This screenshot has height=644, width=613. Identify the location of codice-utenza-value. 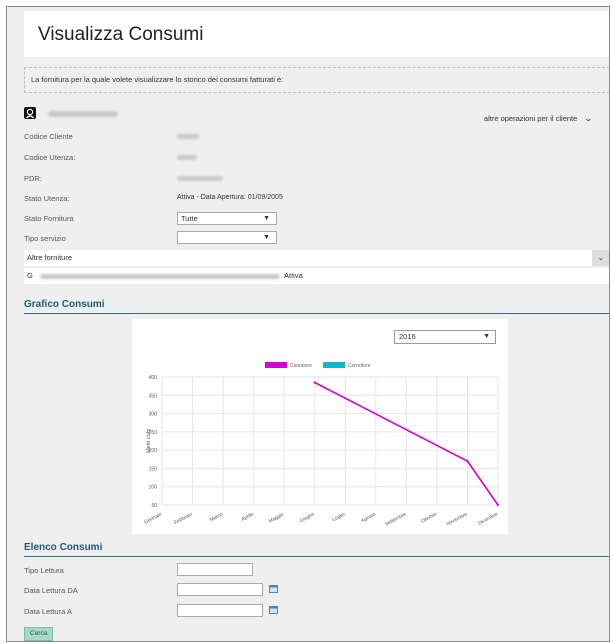
(187, 158).